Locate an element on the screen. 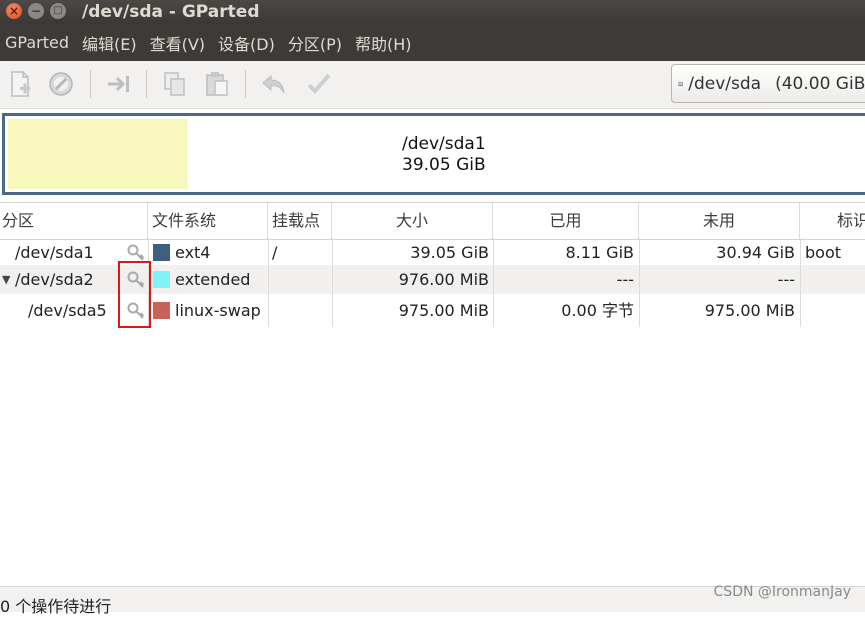  partition-unused: 30.94 GiB is located at coordinates (755, 252).